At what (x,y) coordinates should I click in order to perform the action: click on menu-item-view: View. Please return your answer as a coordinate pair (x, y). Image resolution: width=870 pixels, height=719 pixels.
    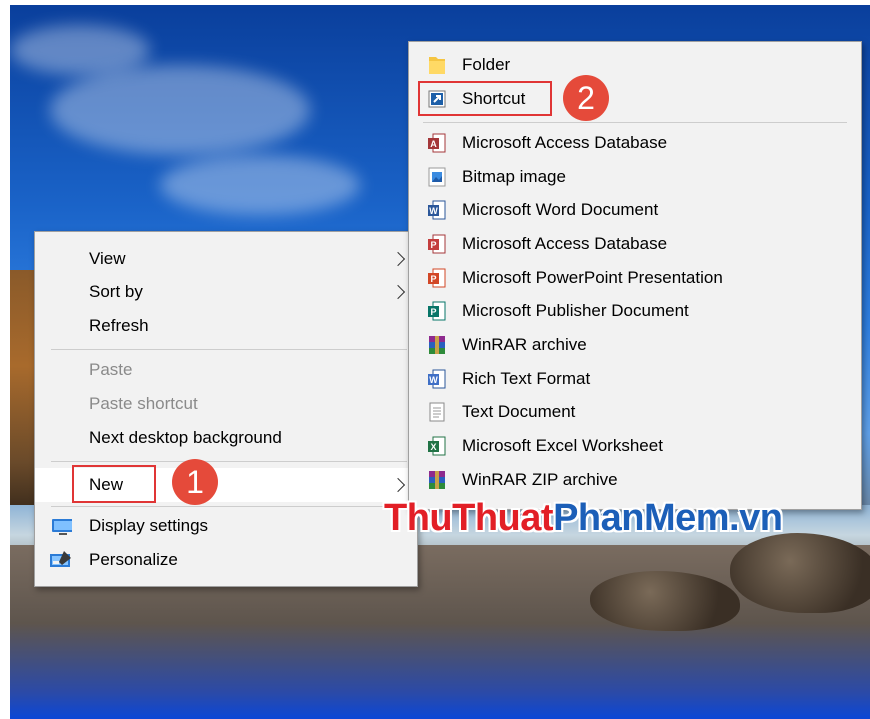
    Looking at the image, I should click on (226, 258).